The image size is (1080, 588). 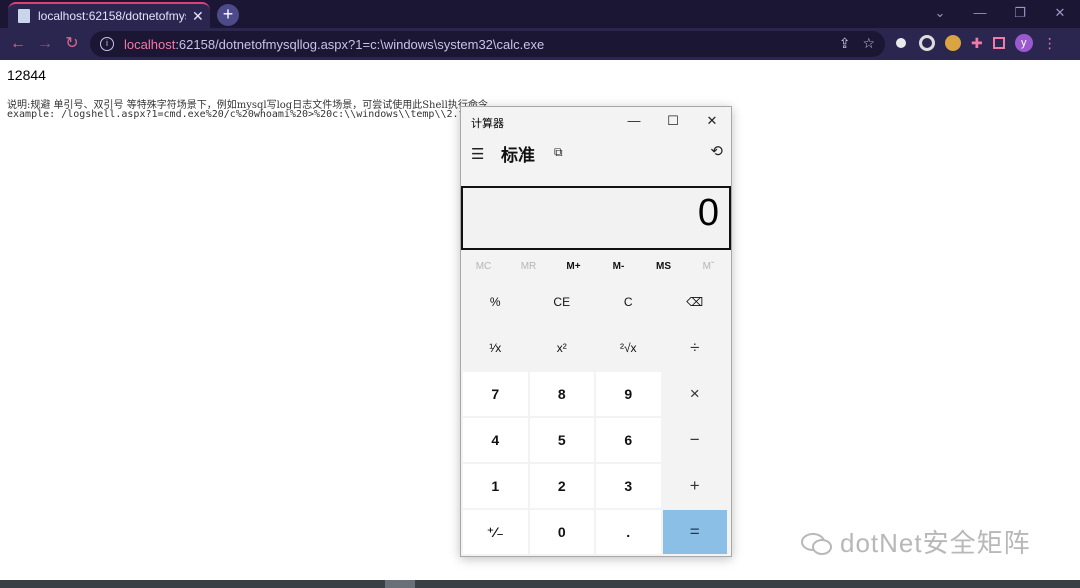 What do you see at coordinates (495, 486) in the screenshot?
I see `calc-key: 1` at bounding box center [495, 486].